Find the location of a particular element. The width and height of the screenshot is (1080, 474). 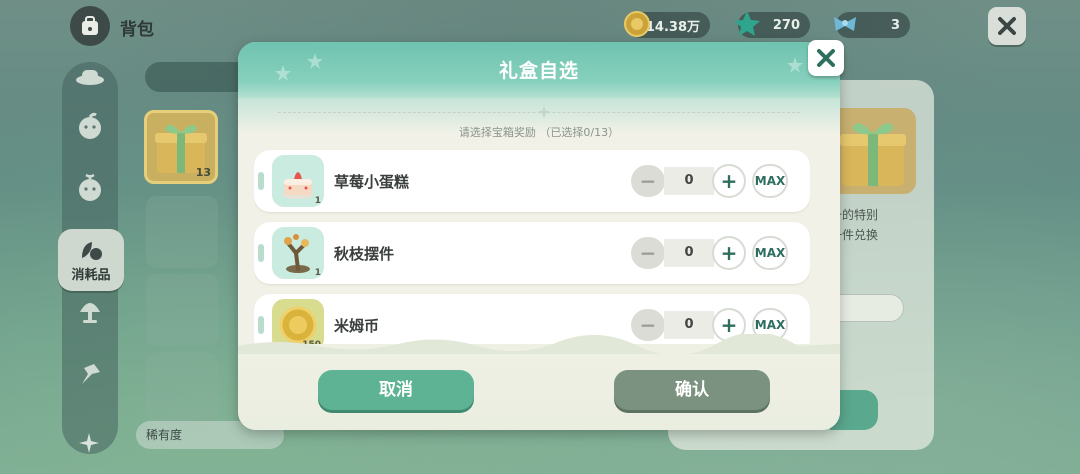

sidebar-item-furniture is located at coordinates (90, 310).